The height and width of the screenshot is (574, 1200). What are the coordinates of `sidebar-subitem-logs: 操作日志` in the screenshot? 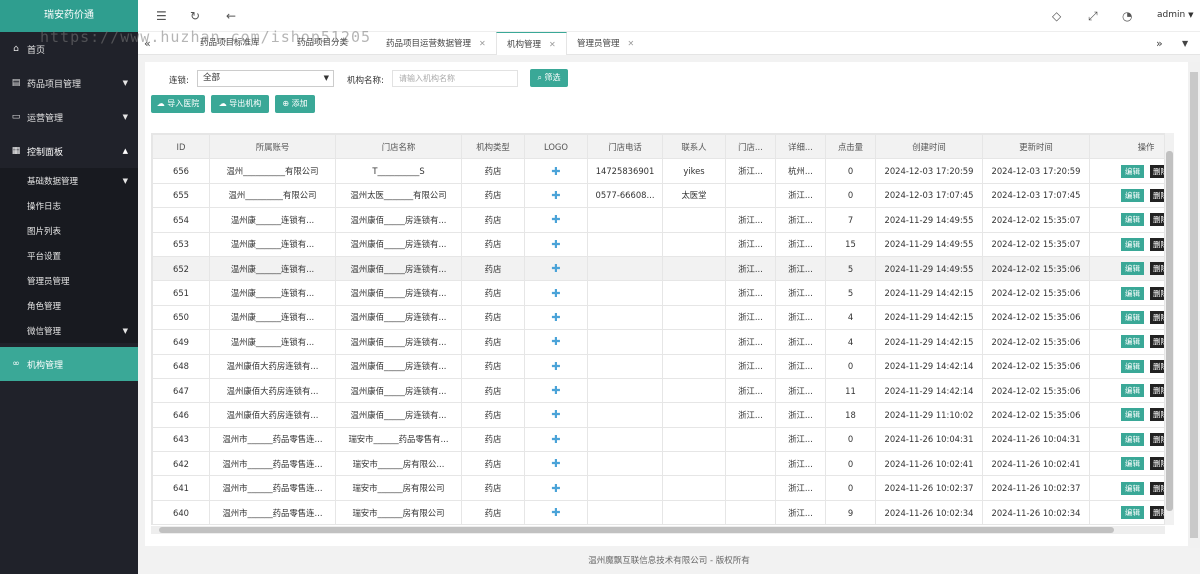 It's located at (69, 205).